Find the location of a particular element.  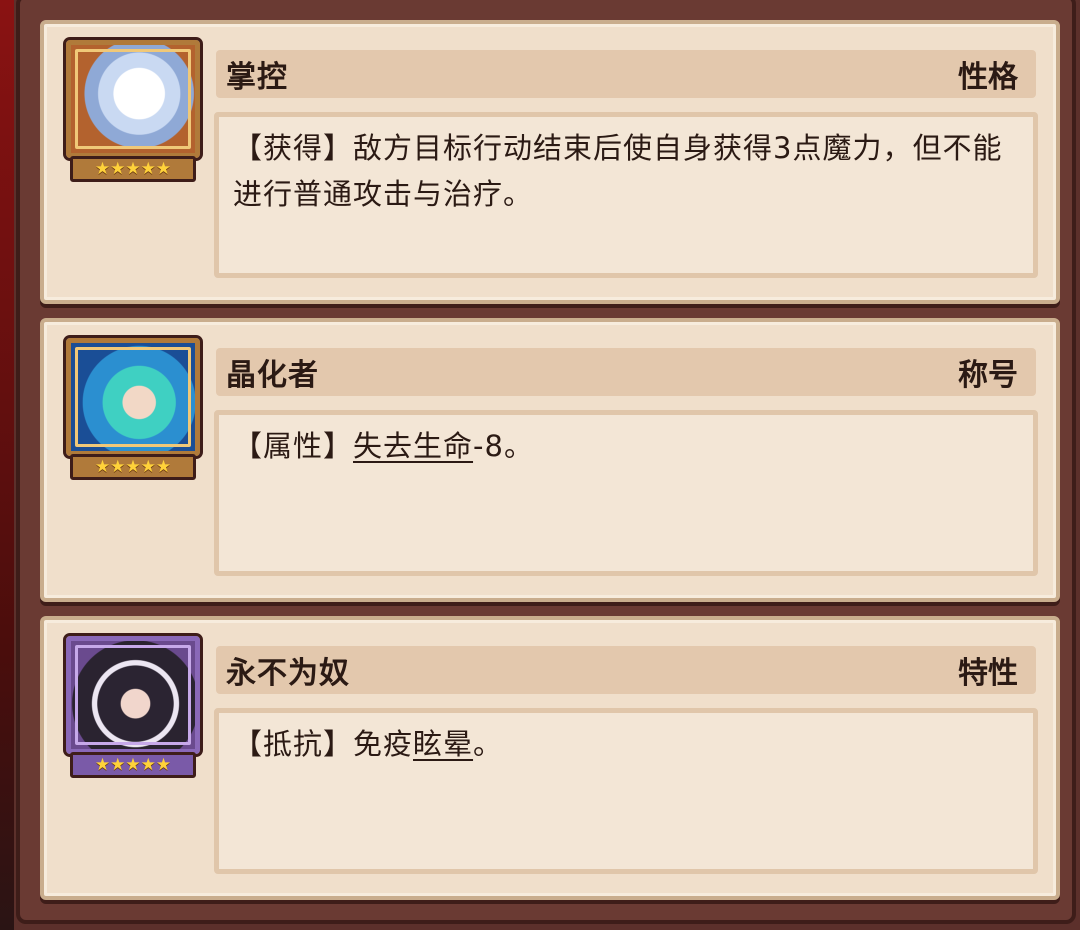

trait-header: 掌控 性格 is located at coordinates (626, 74).